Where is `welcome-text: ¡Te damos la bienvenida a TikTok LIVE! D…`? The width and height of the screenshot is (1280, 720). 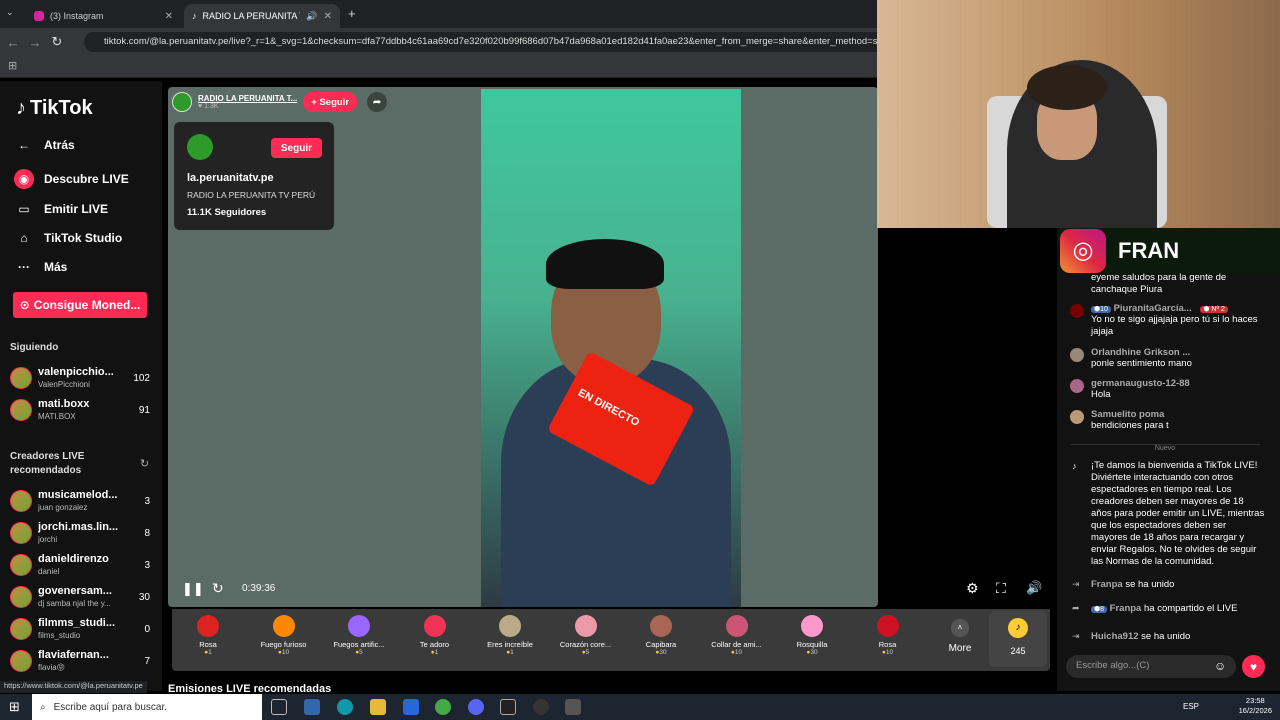
welcome-text: ¡Te damos la bienvenida a TikTok LIVE! D… is located at coordinates (1178, 513).